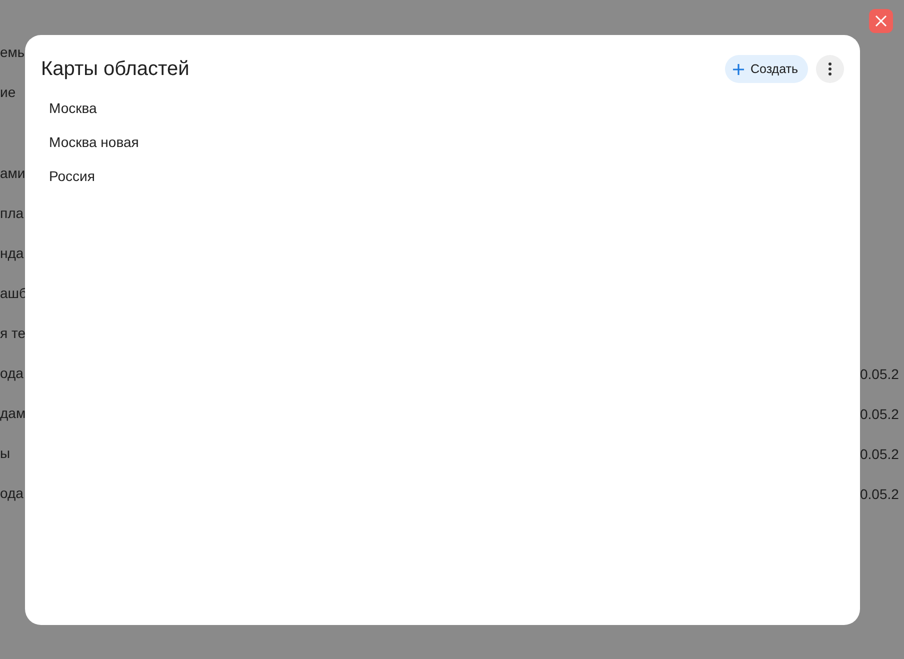 The image size is (904, 659). I want to click on close-icon, so click(881, 21).